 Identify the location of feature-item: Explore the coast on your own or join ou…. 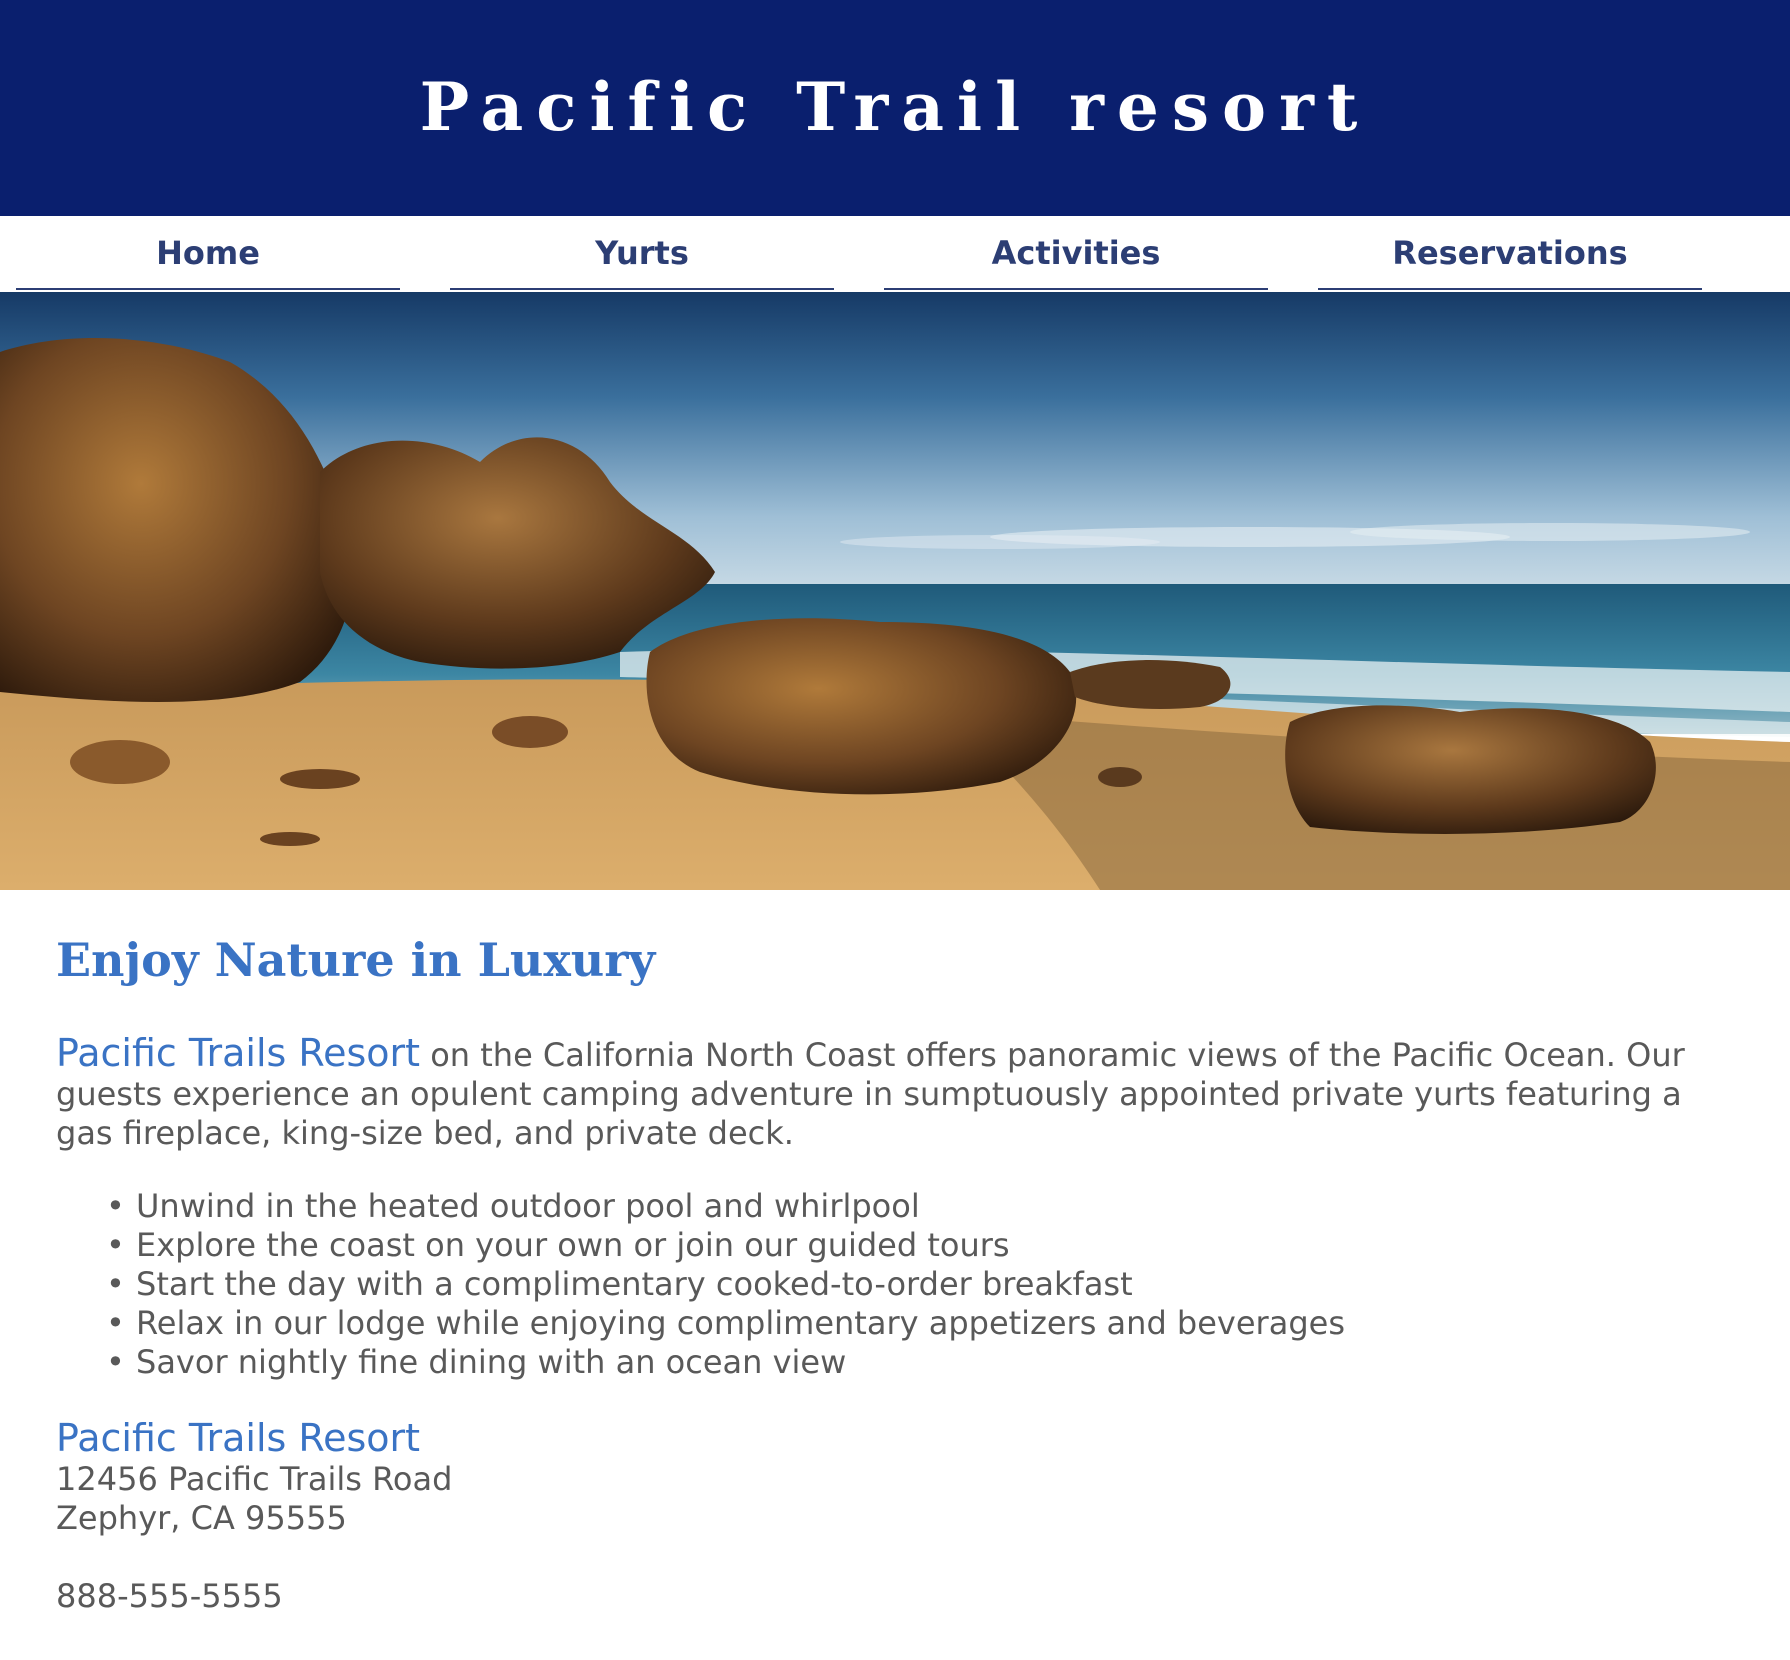
(926, 1245).